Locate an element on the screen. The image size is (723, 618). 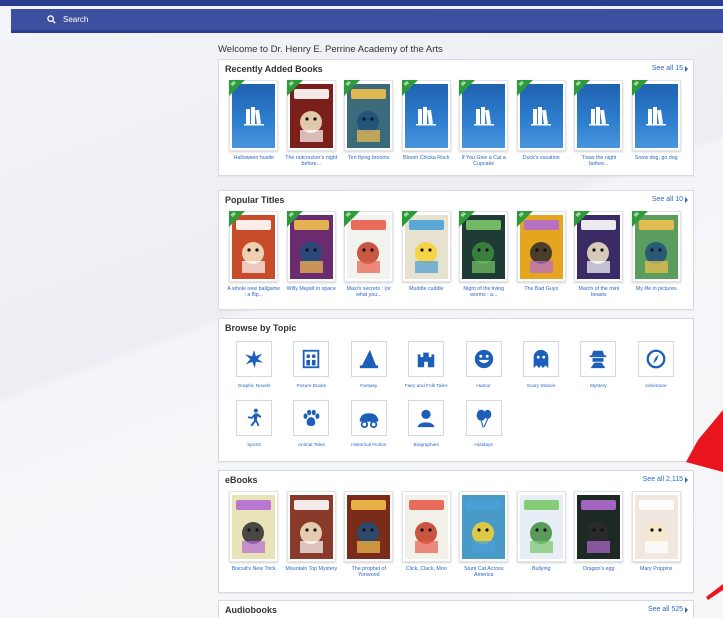
topic-mystery: Mystery is located at coordinates (598, 365).